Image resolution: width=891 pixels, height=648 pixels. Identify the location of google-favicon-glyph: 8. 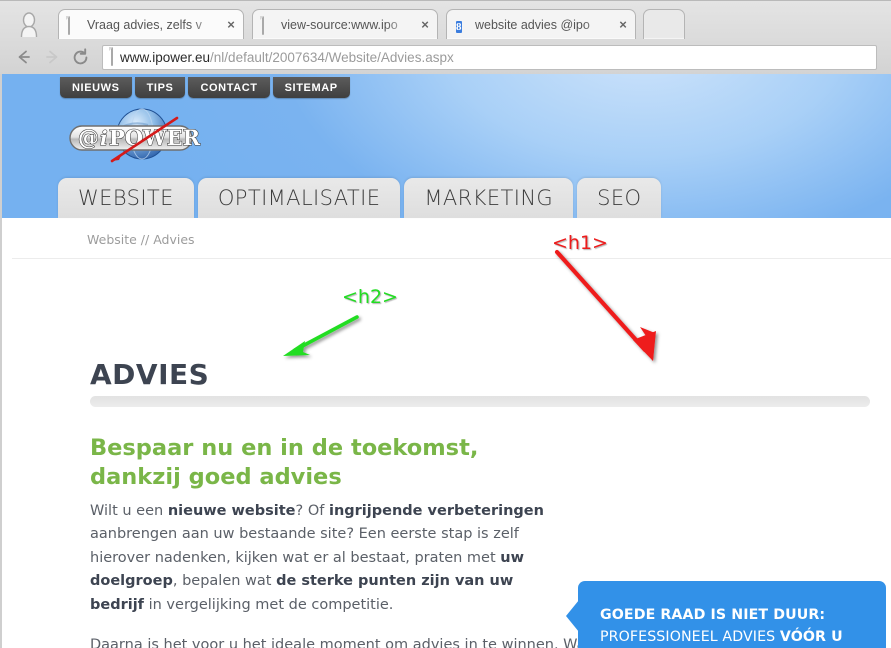
(459, 27).